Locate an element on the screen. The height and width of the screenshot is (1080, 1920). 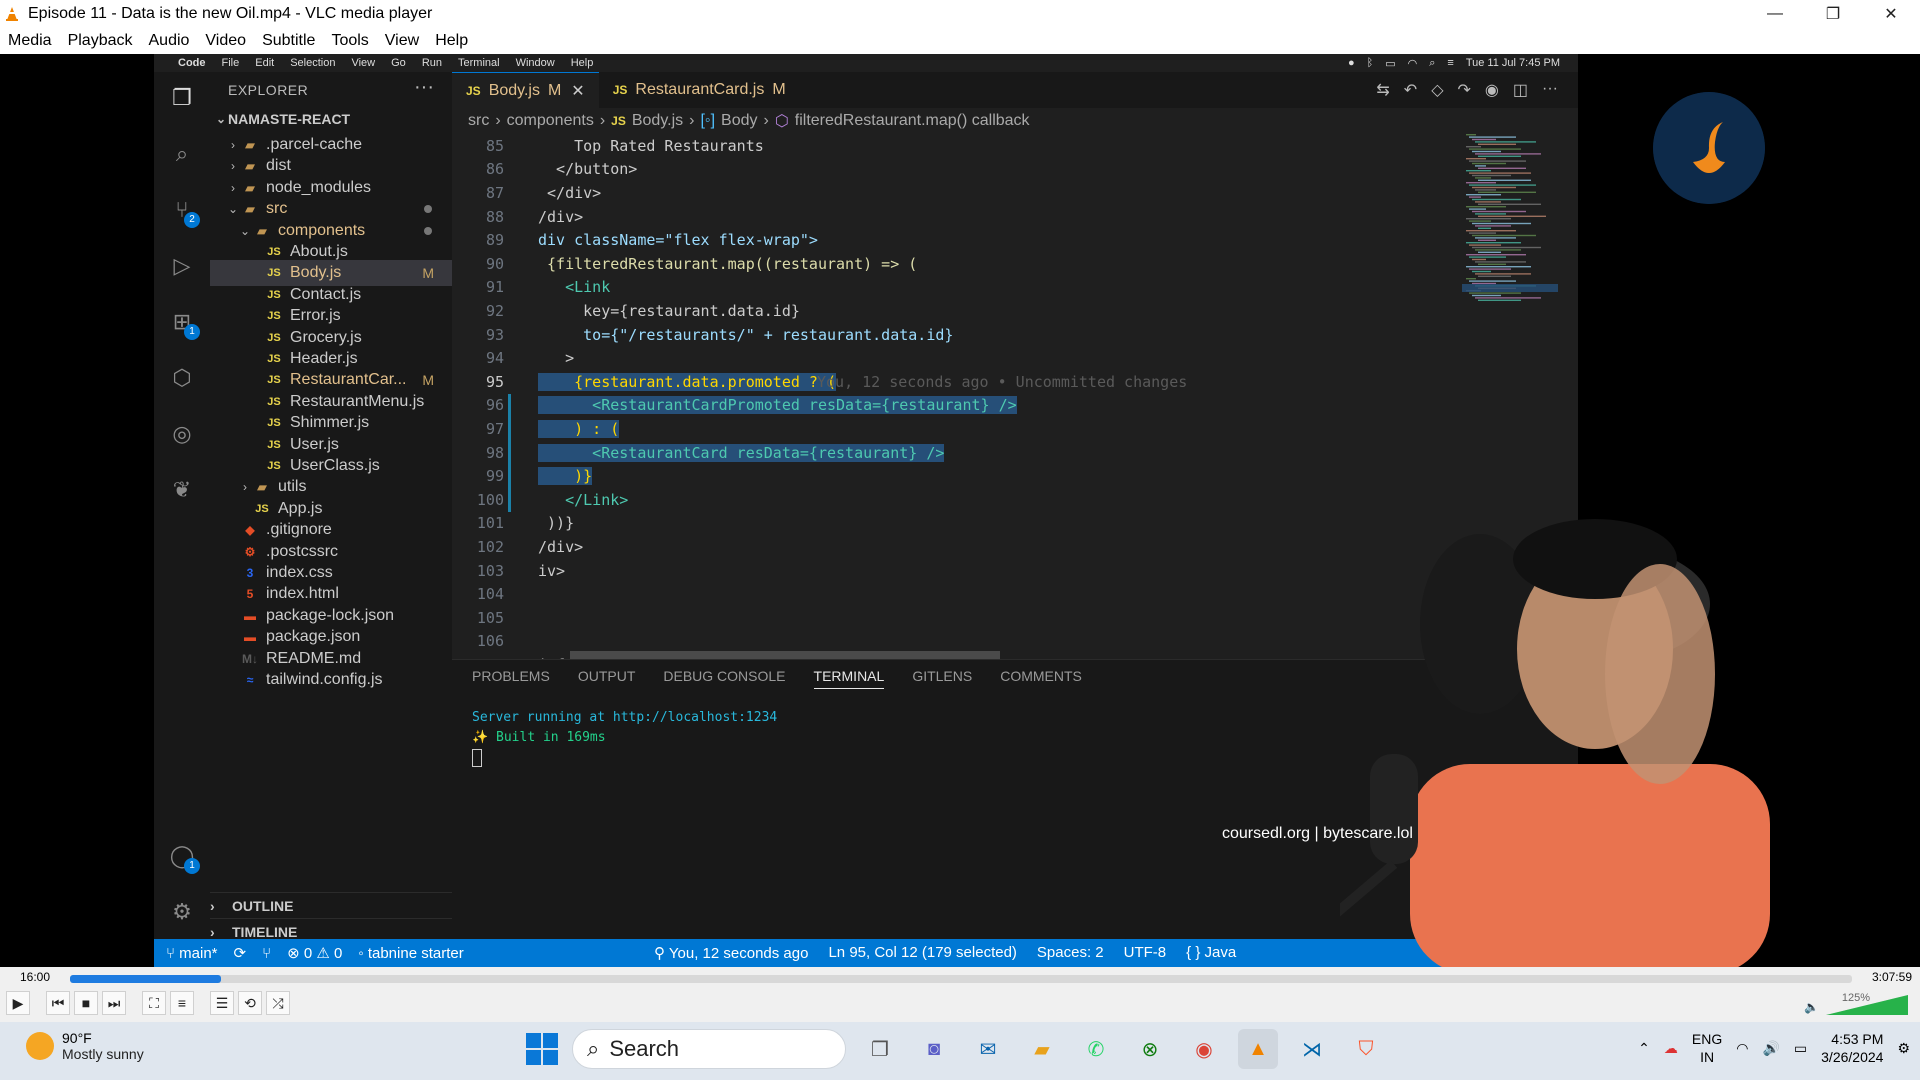
tab-gitlens: GITLENS is located at coordinates (942, 678).